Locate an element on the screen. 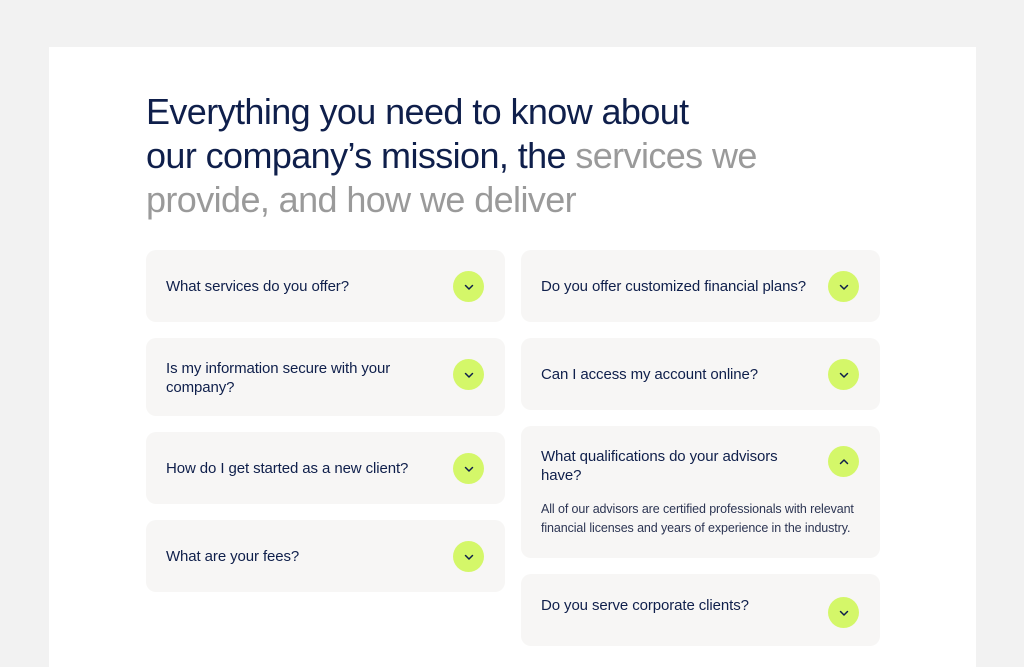 The image size is (1024, 667). collapse-toggle-button is located at coordinates (843, 461).